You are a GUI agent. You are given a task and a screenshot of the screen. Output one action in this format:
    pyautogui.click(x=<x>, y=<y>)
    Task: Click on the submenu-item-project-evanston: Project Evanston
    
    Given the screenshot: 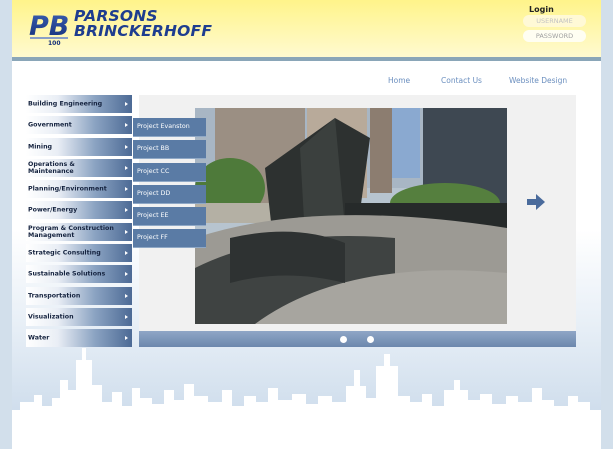 What is the action you would take?
    pyautogui.click(x=169, y=127)
    